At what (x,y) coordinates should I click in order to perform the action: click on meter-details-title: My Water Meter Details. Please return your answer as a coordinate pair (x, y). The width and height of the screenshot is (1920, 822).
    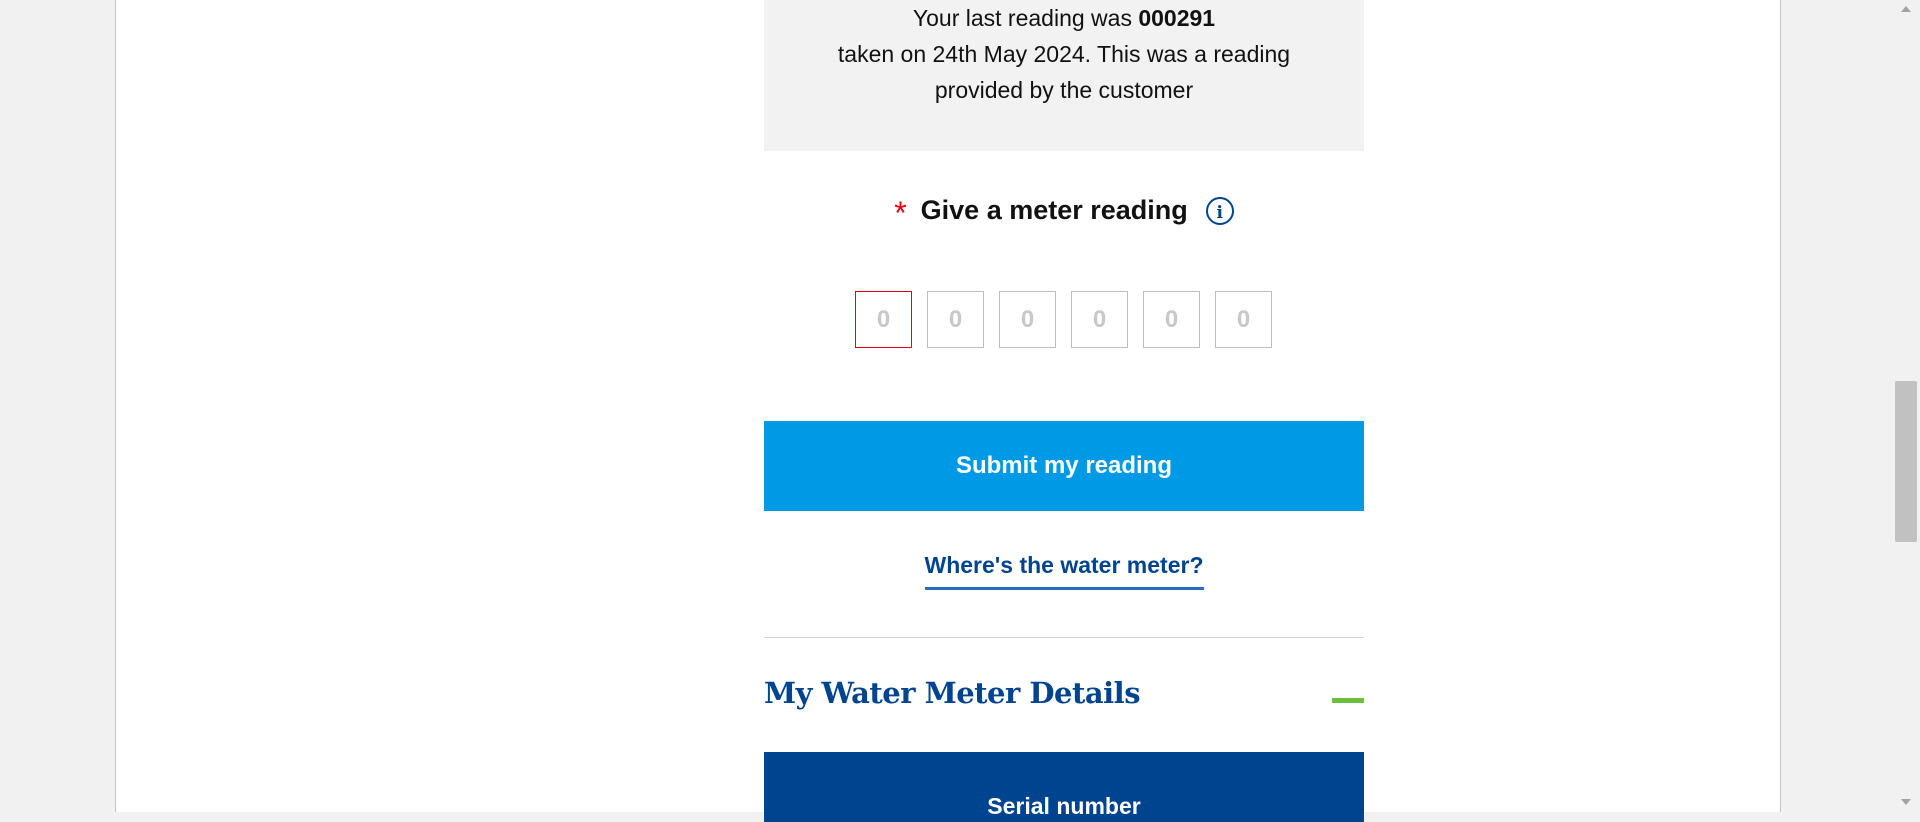
    Looking at the image, I should click on (952, 693).